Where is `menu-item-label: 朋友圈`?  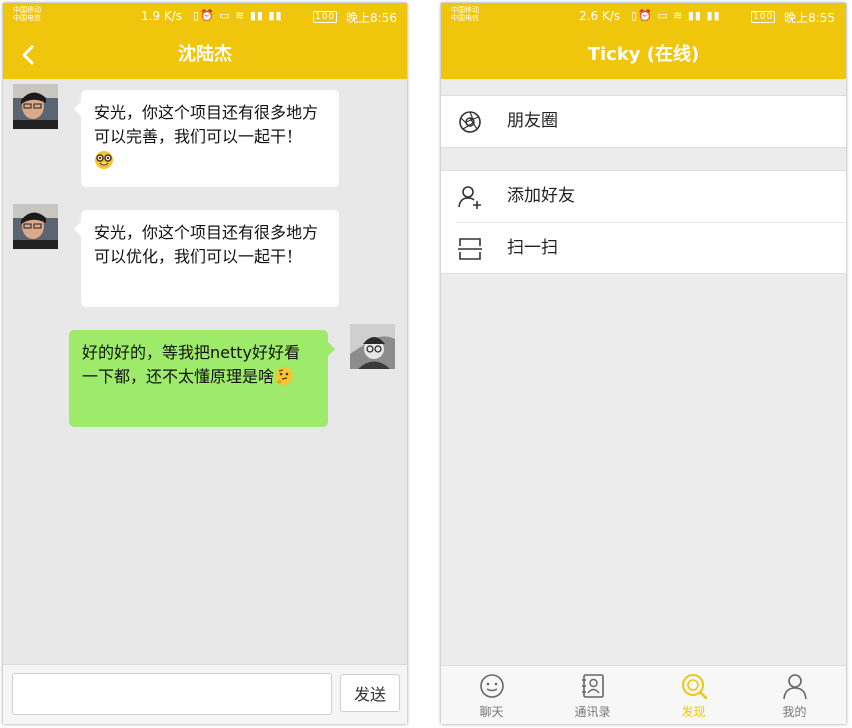
menu-item-label: 朋友圈 is located at coordinates (532, 121).